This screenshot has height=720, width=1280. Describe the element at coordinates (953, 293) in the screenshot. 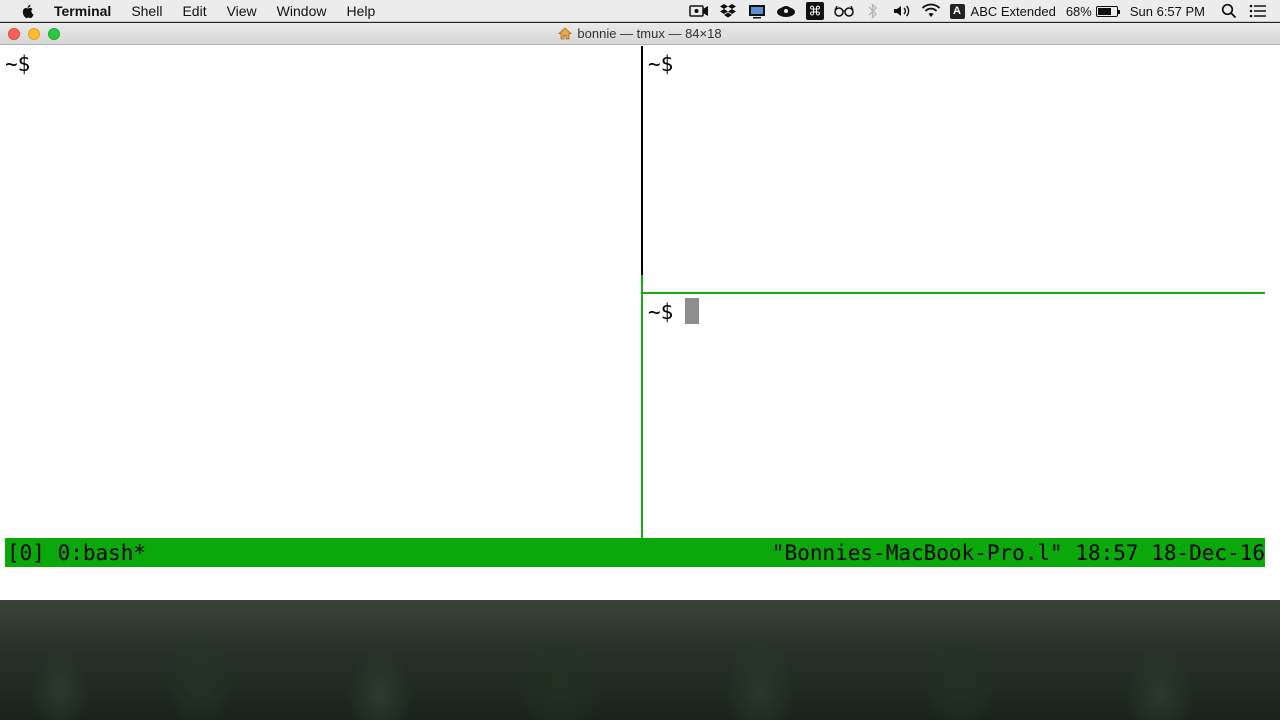

I see `pane-divider-horizontal-active` at that location.